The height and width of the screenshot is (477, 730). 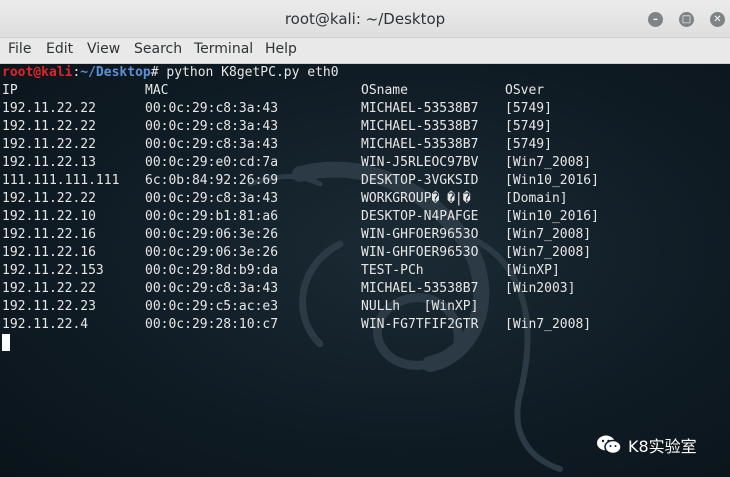 What do you see at coordinates (420, 180) in the screenshot?
I see `osname-cell: DESKTOP-3VGKSID` at bounding box center [420, 180].